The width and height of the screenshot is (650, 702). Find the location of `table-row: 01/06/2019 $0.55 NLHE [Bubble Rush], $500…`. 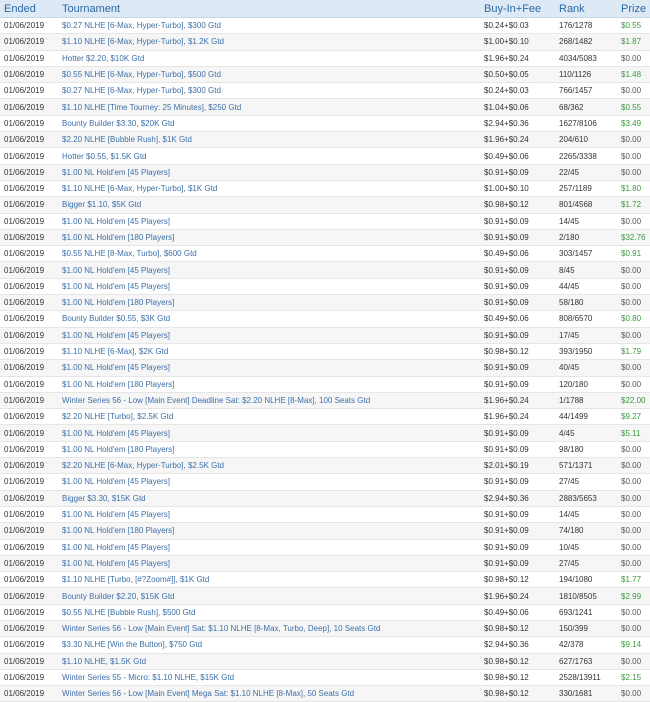

table-row: 01/06/2019 $0.55 NLHE [Bubble Rush], $500… is located at coordinates (325, 612).